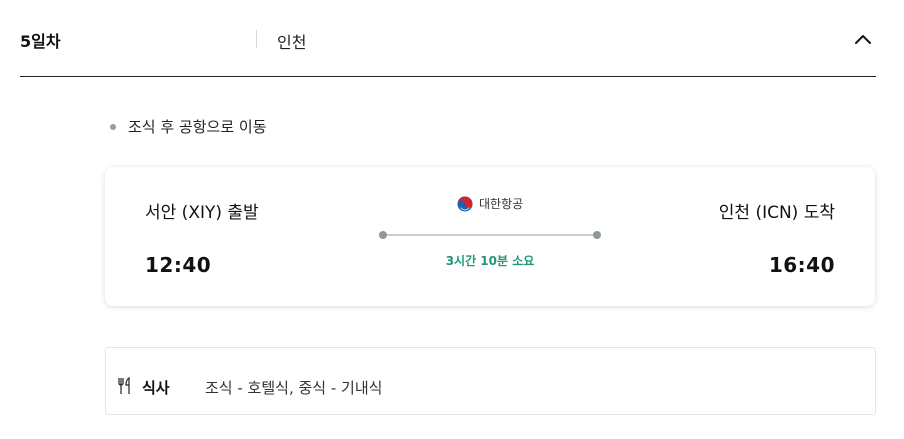 This screenshot has height=439, width=904. I want to click on meal-value: 조식 - 호텔식, 중식 - 기내식, so click(294, 388).